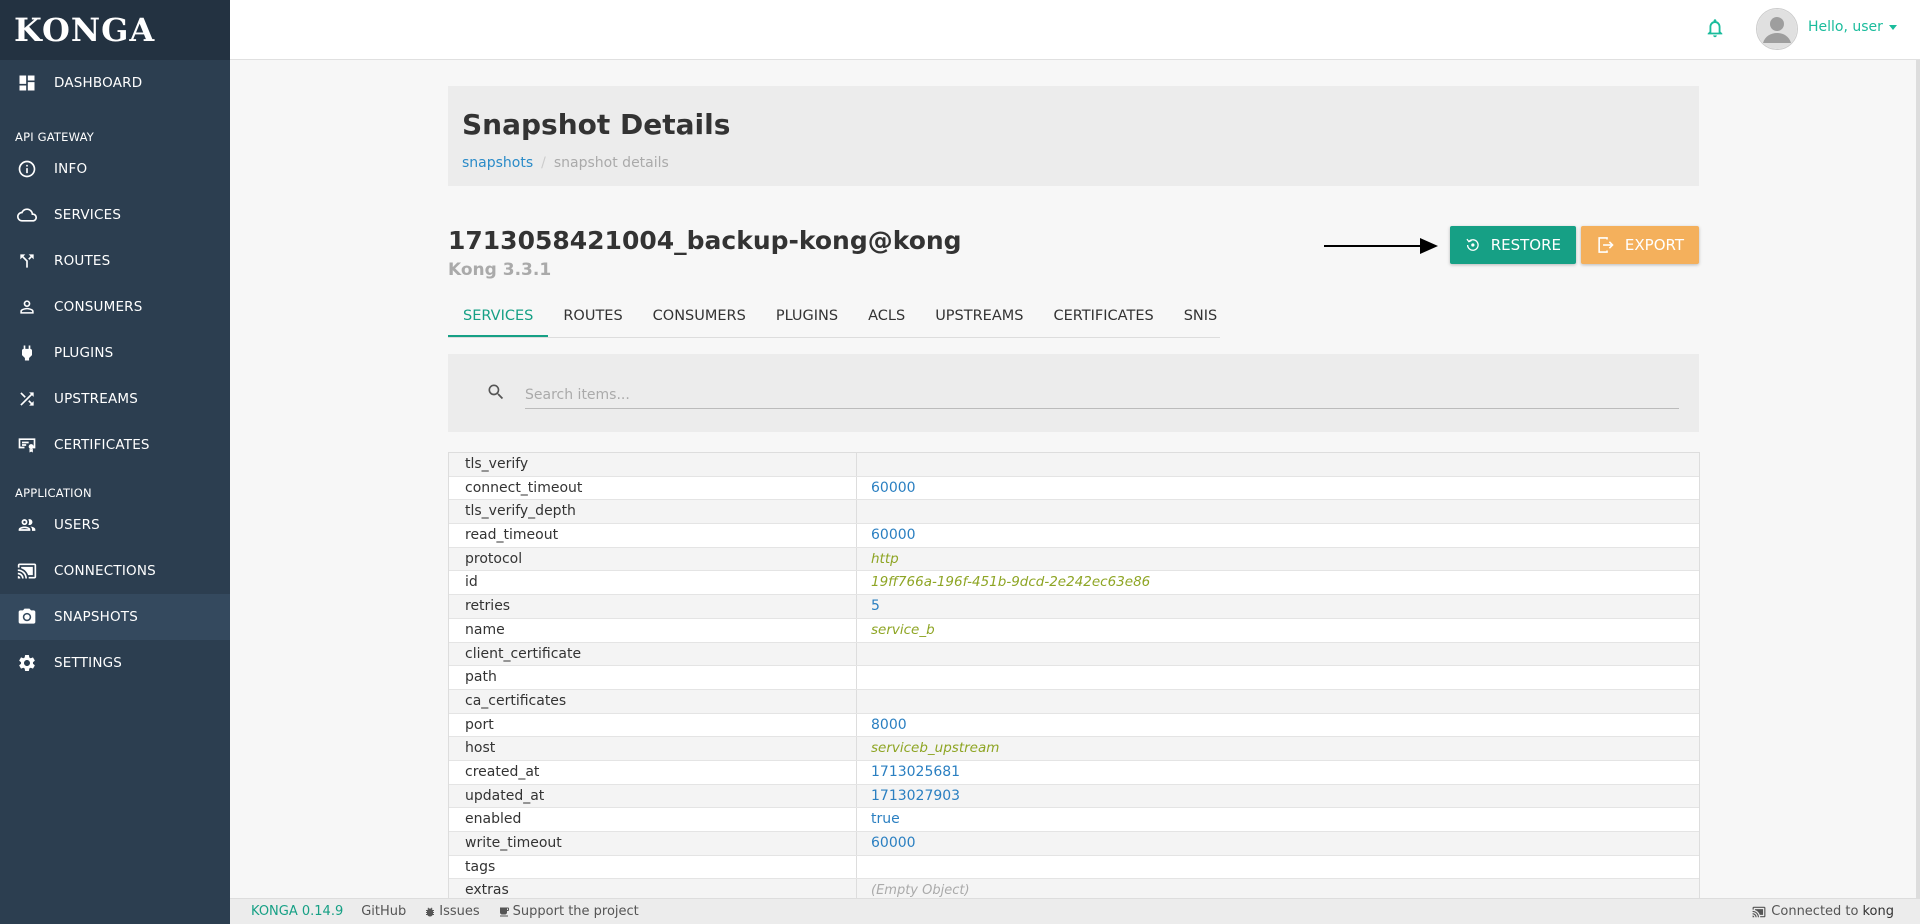 The image size is (1920, 924). What do you see at coordinates (105, 571) in the screenshot?
I see `sidebar-item-label: CONNECTIONS` at bounding box center [105, 571].